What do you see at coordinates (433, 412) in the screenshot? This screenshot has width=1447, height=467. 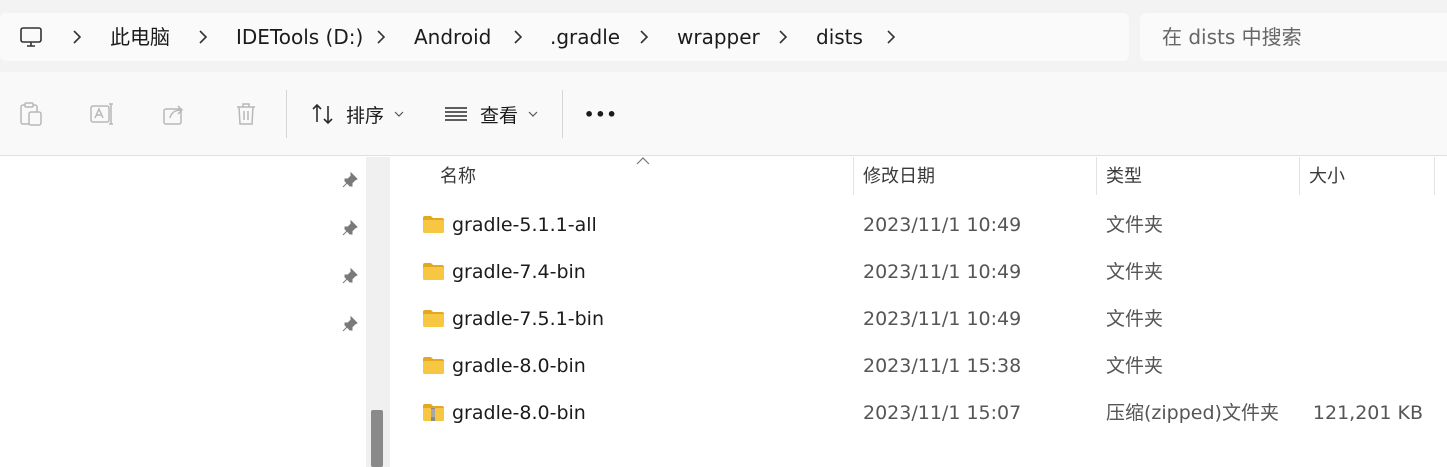 I see `zip-folder-icon` at bounding box center [433, 412].